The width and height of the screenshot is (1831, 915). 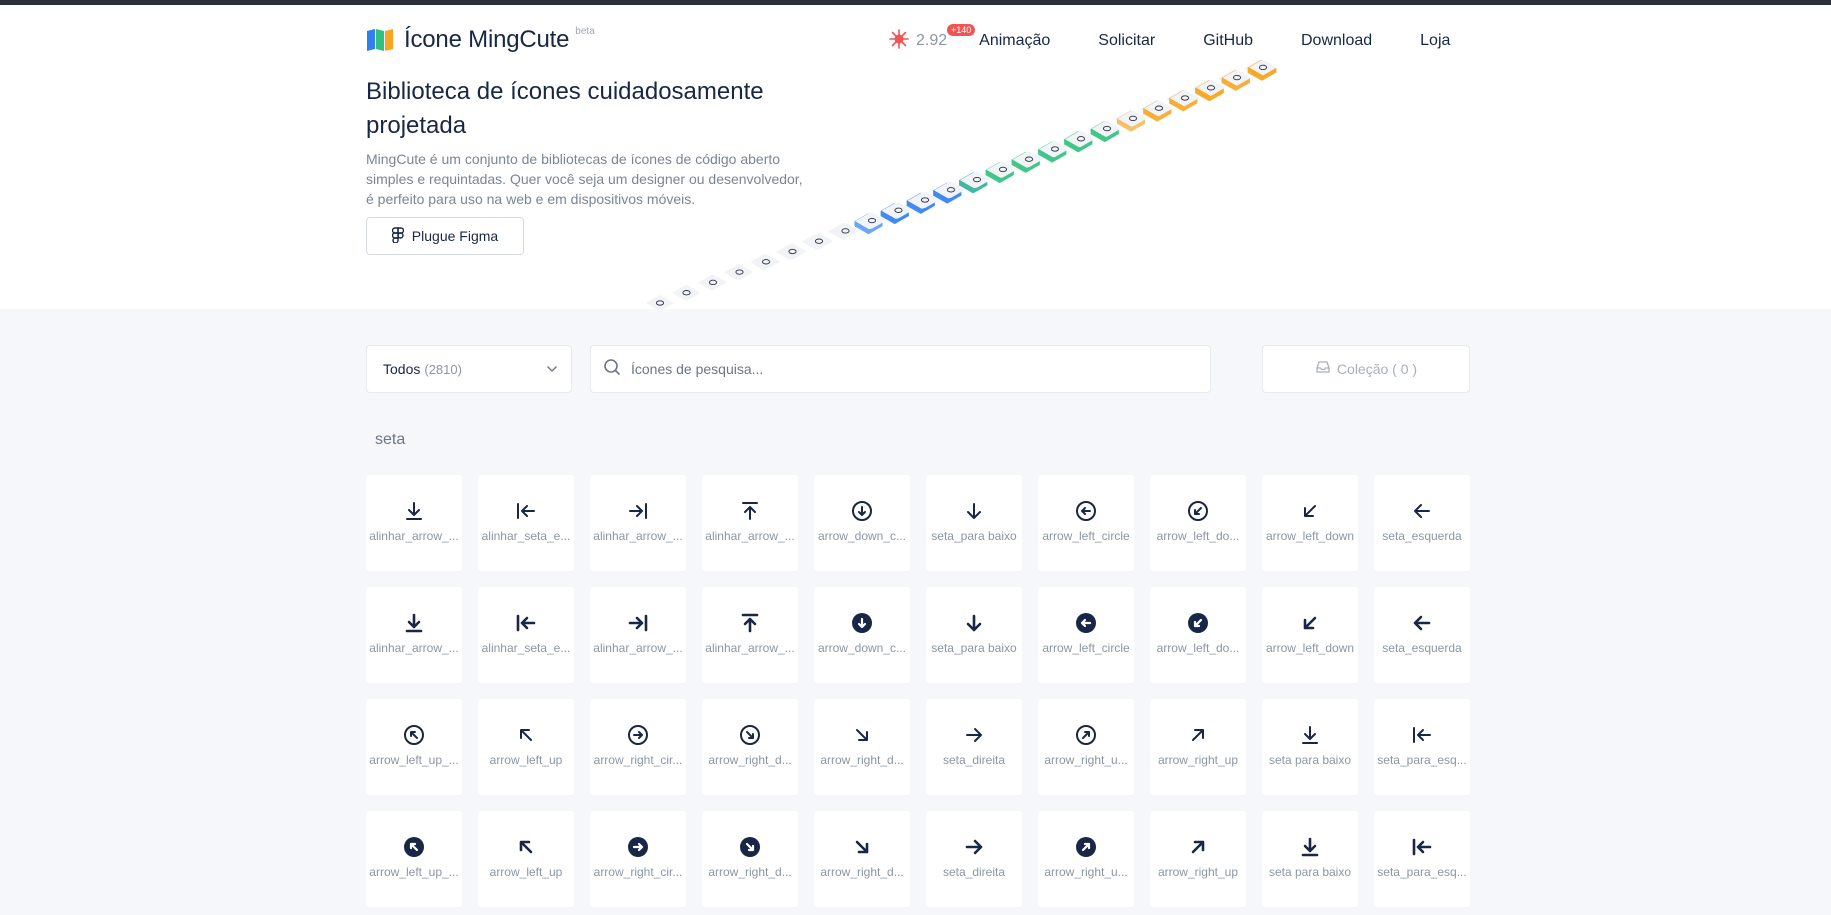 What do you see at coordinates (974, 648) in the screenshot?
I see `icon-card-label: seta_para baixo` at bounding box center [974, 648].